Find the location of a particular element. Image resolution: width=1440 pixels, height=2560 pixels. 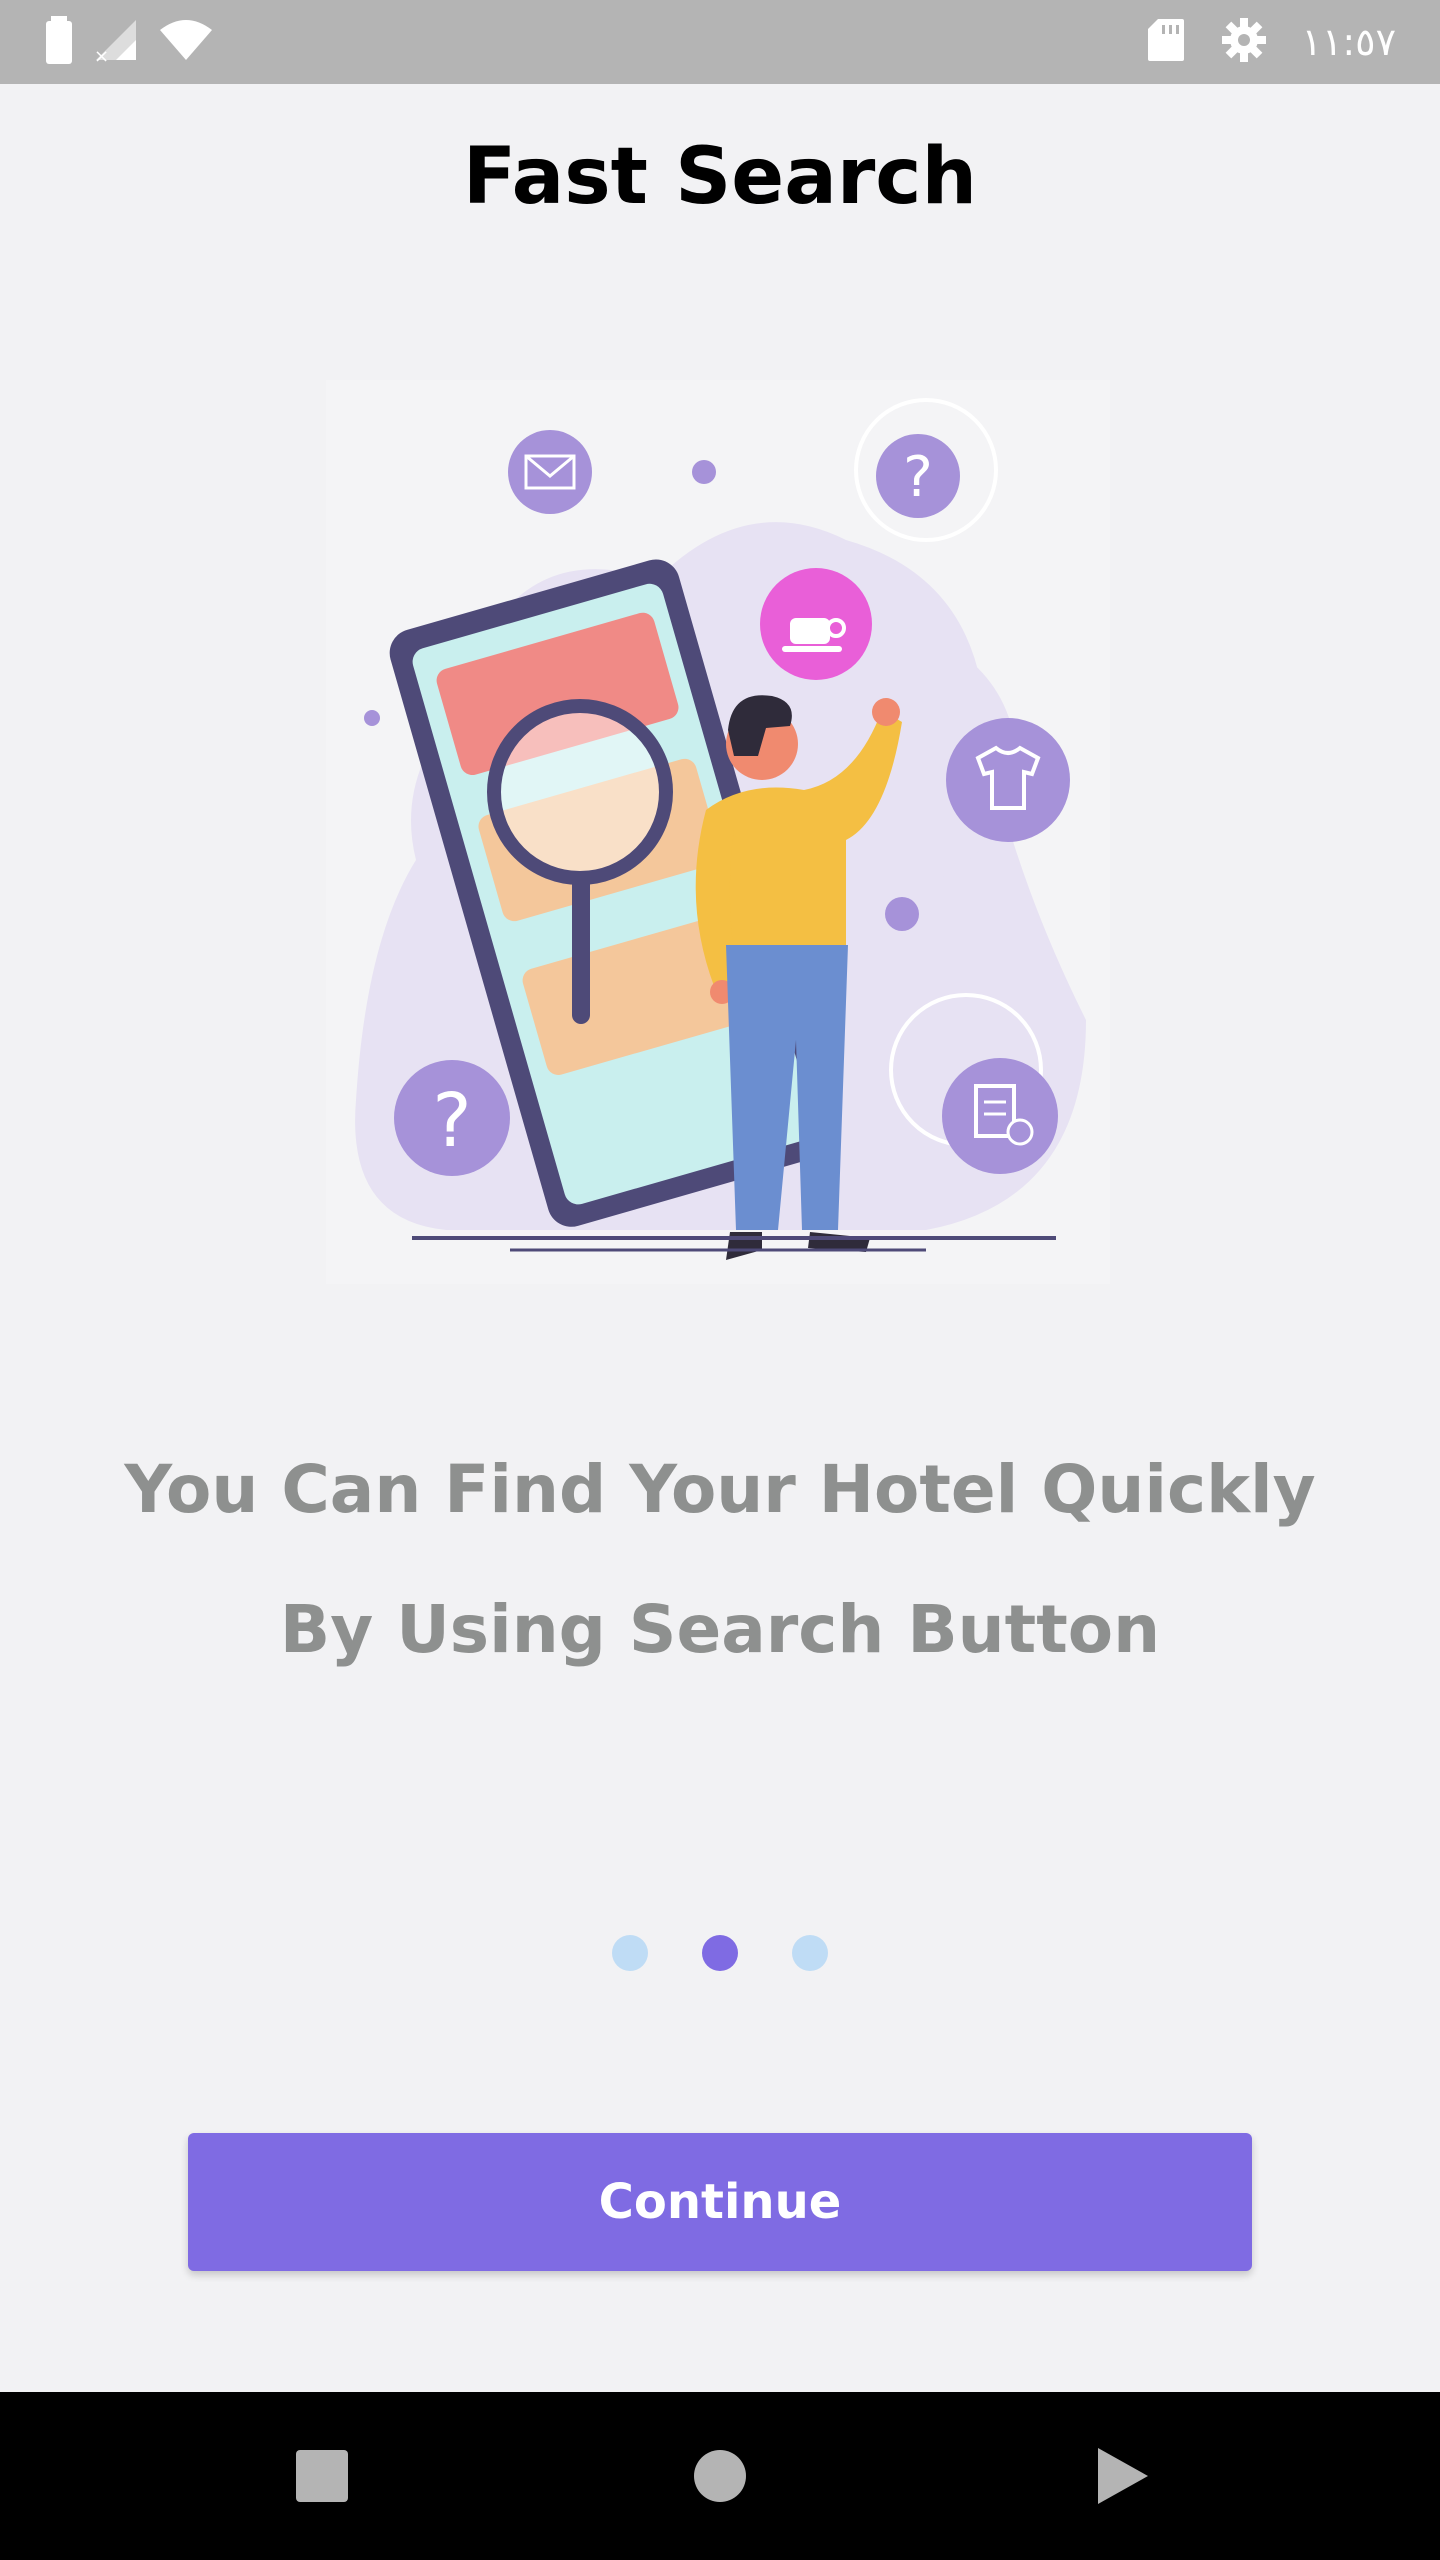

continue-button: Continue is located at coordinates (720, 2202).